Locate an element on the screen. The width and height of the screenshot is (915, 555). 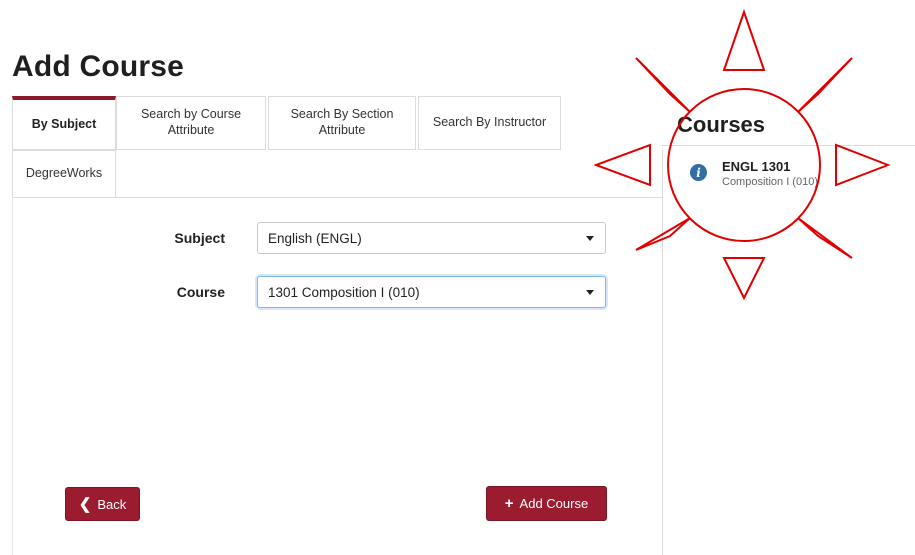
tab-search-by-instructor: Search By Instructor is located at coordinates (489, 123).